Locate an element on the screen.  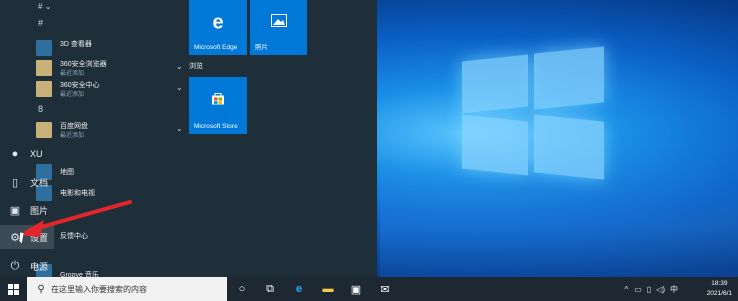
clock-date: 2021/6/1 is located at coordinates (719, 293).